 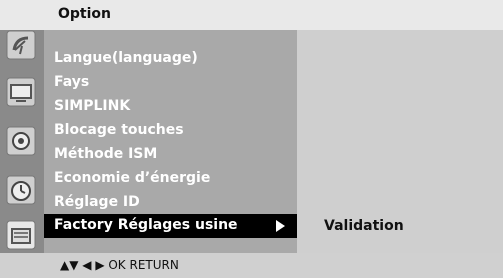 I want to click on validation-option: Validation, so click(x=364, y=226).